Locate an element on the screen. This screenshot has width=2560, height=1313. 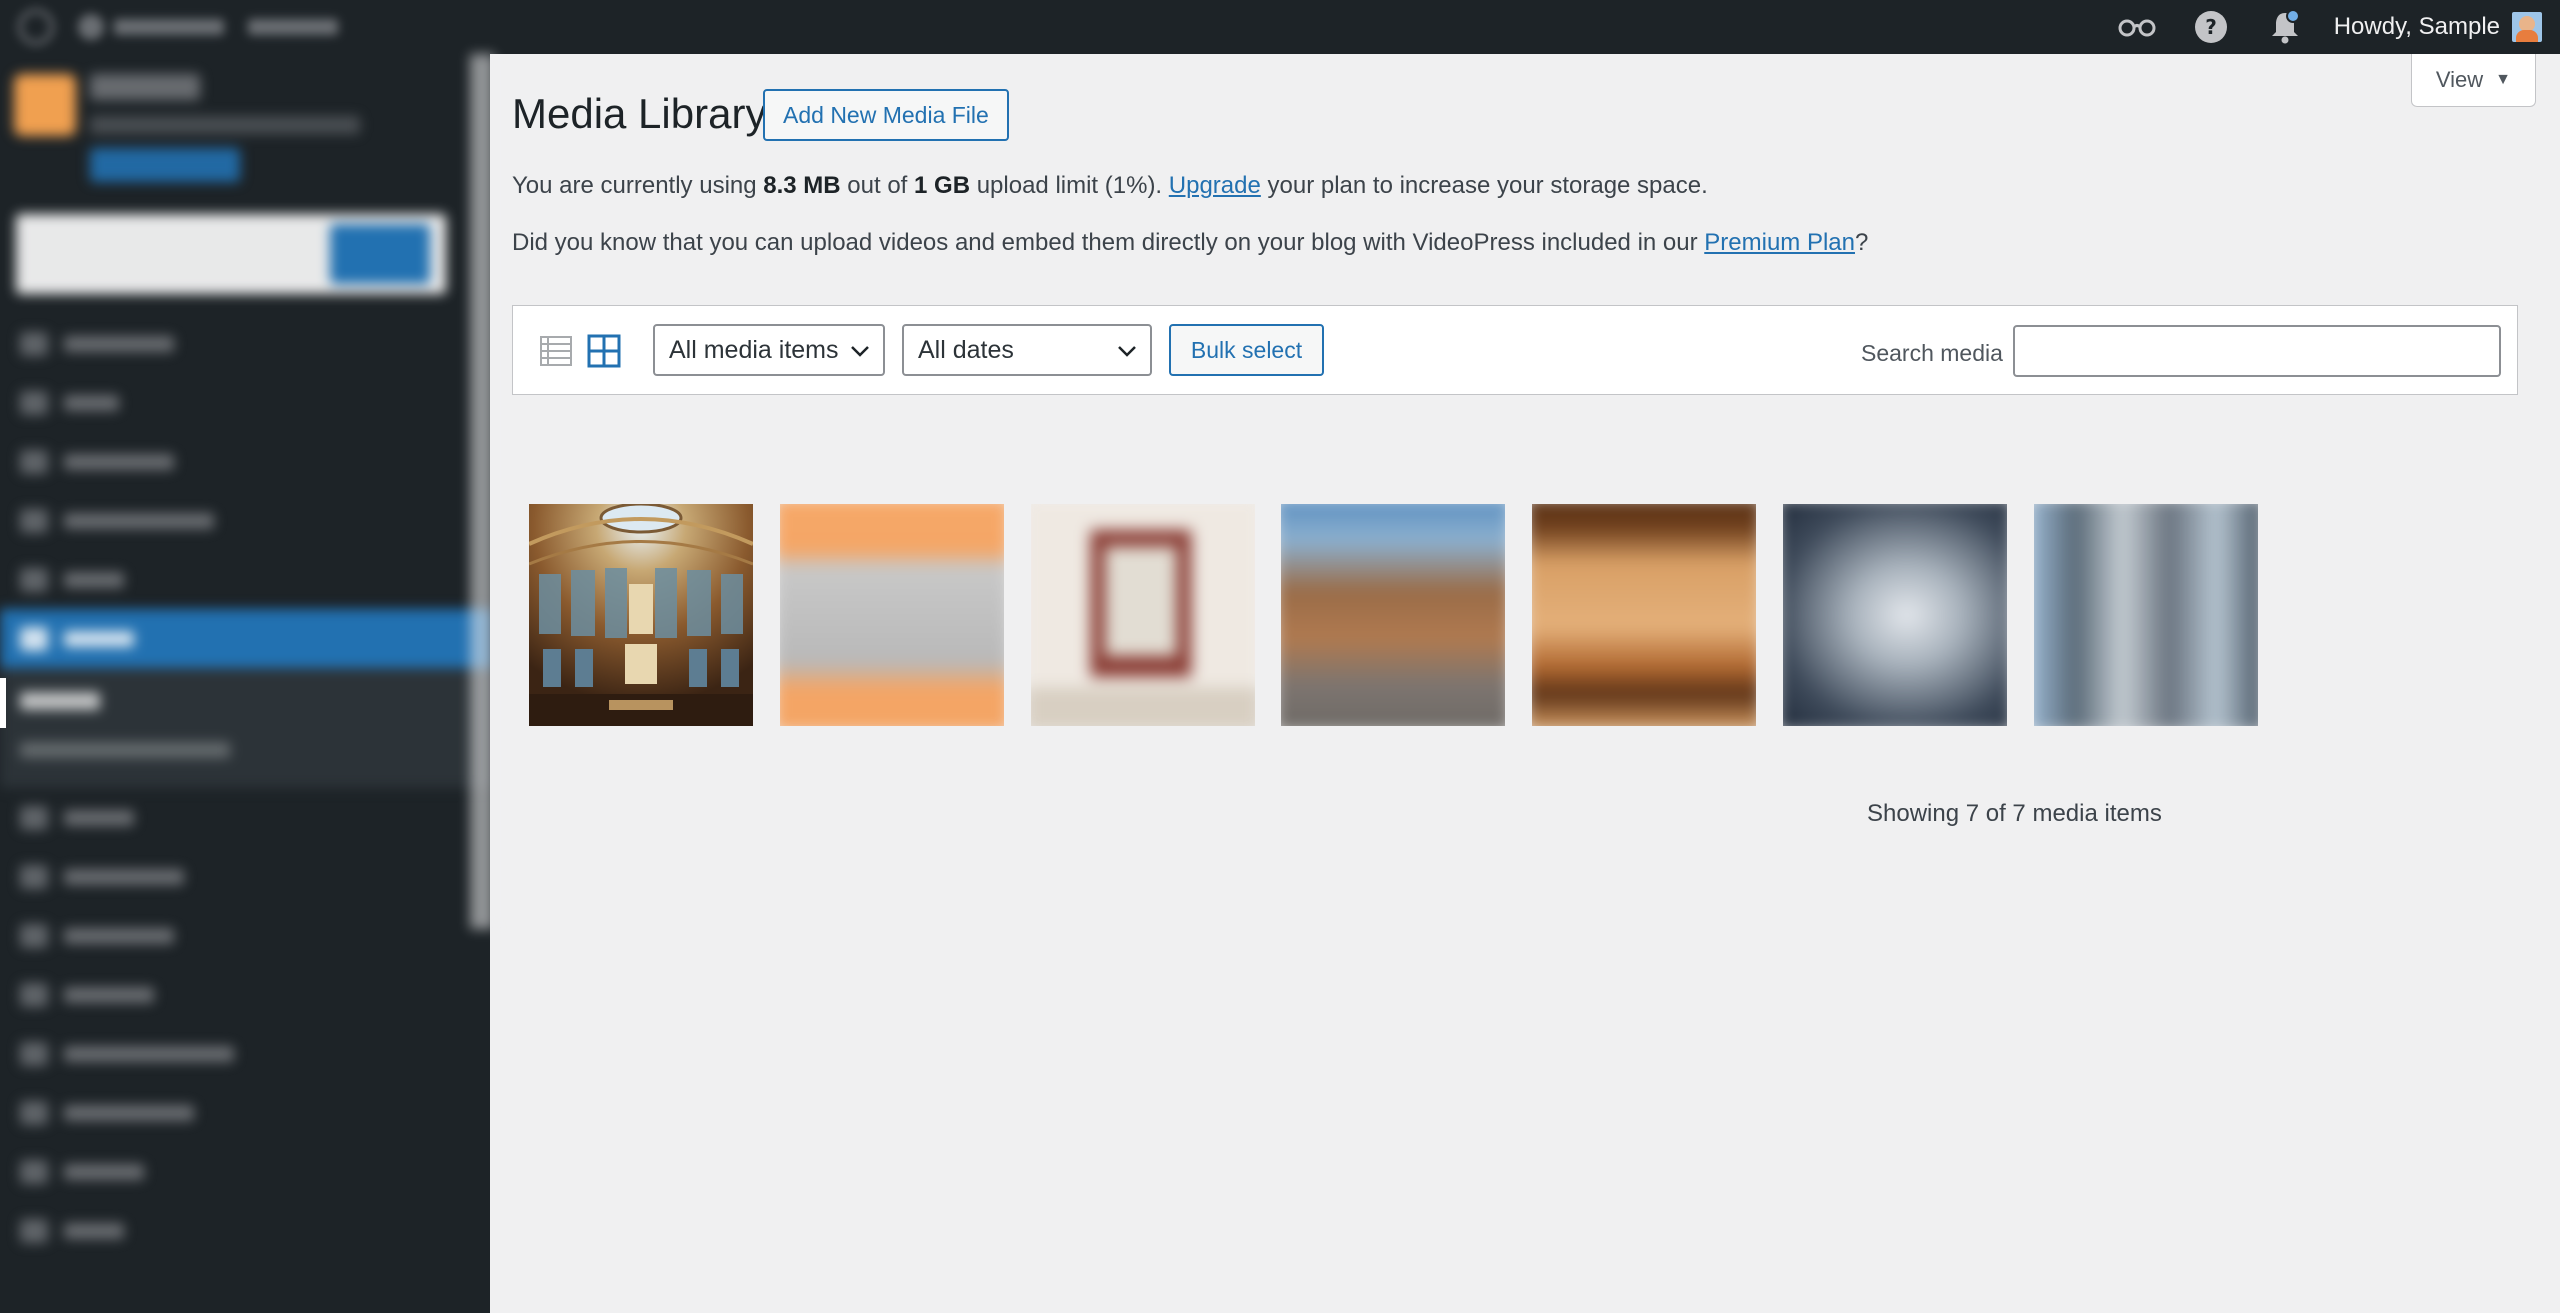
caret-down-icon: ▼ is located at coordinates (2503, 79).